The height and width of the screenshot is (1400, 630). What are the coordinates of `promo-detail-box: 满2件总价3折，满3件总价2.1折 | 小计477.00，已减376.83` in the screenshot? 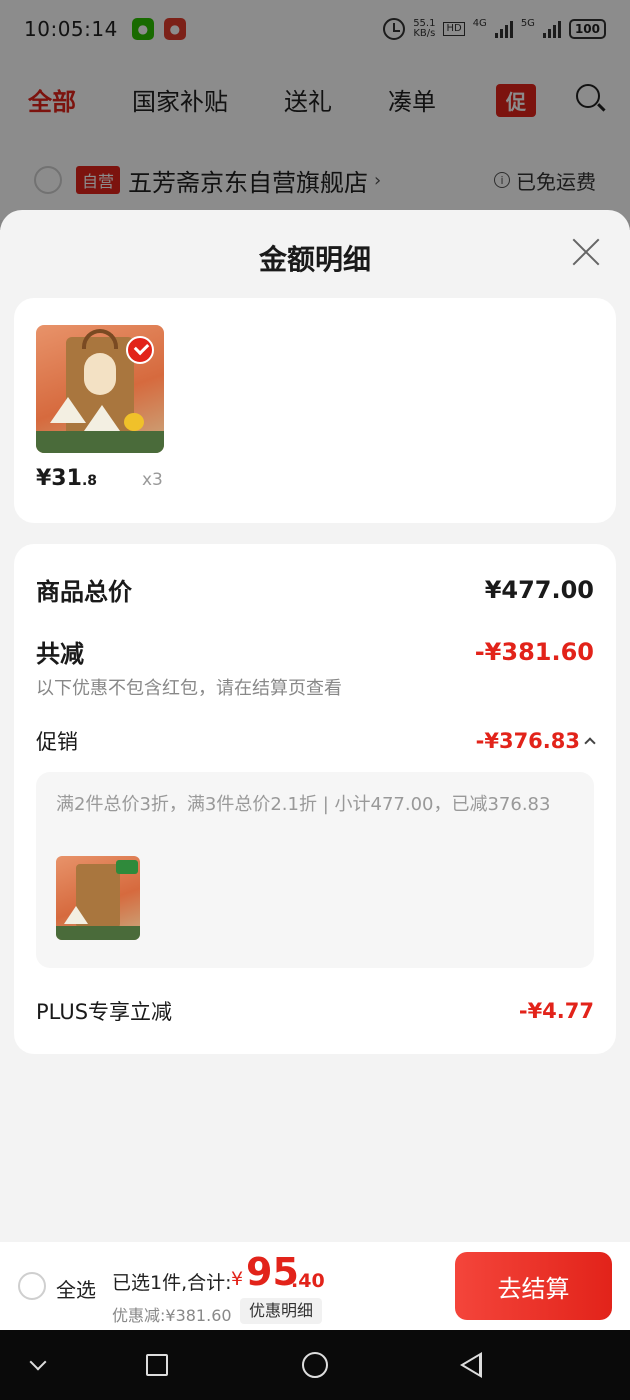 It's located at (315, 870).